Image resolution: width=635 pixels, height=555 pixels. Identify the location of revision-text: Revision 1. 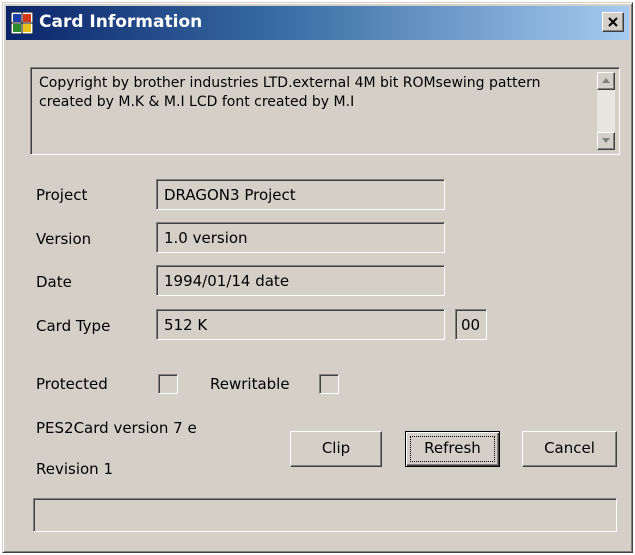
(74, 469).